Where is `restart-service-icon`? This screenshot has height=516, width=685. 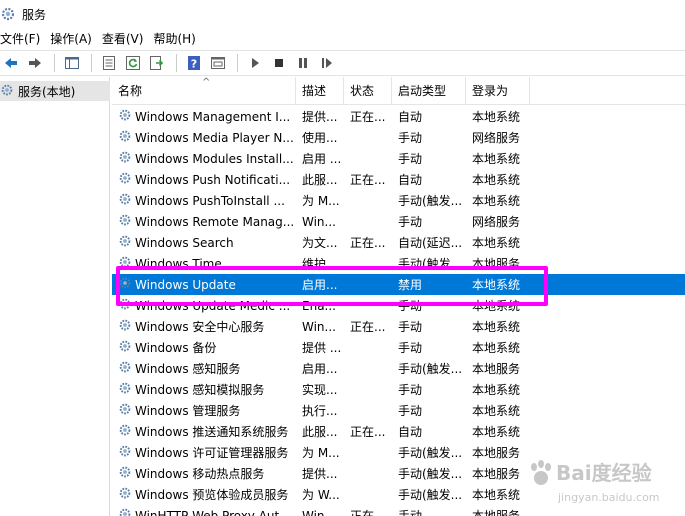 restart-service-icon is located at coordinates (327, 63).